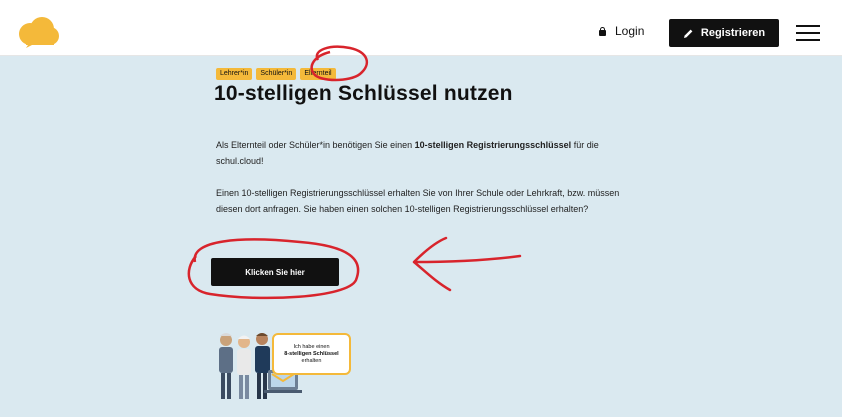 The width and height of the screenshot is (842, 417). I want to click on bubble-line-3: erhalten, so click(311, 360).